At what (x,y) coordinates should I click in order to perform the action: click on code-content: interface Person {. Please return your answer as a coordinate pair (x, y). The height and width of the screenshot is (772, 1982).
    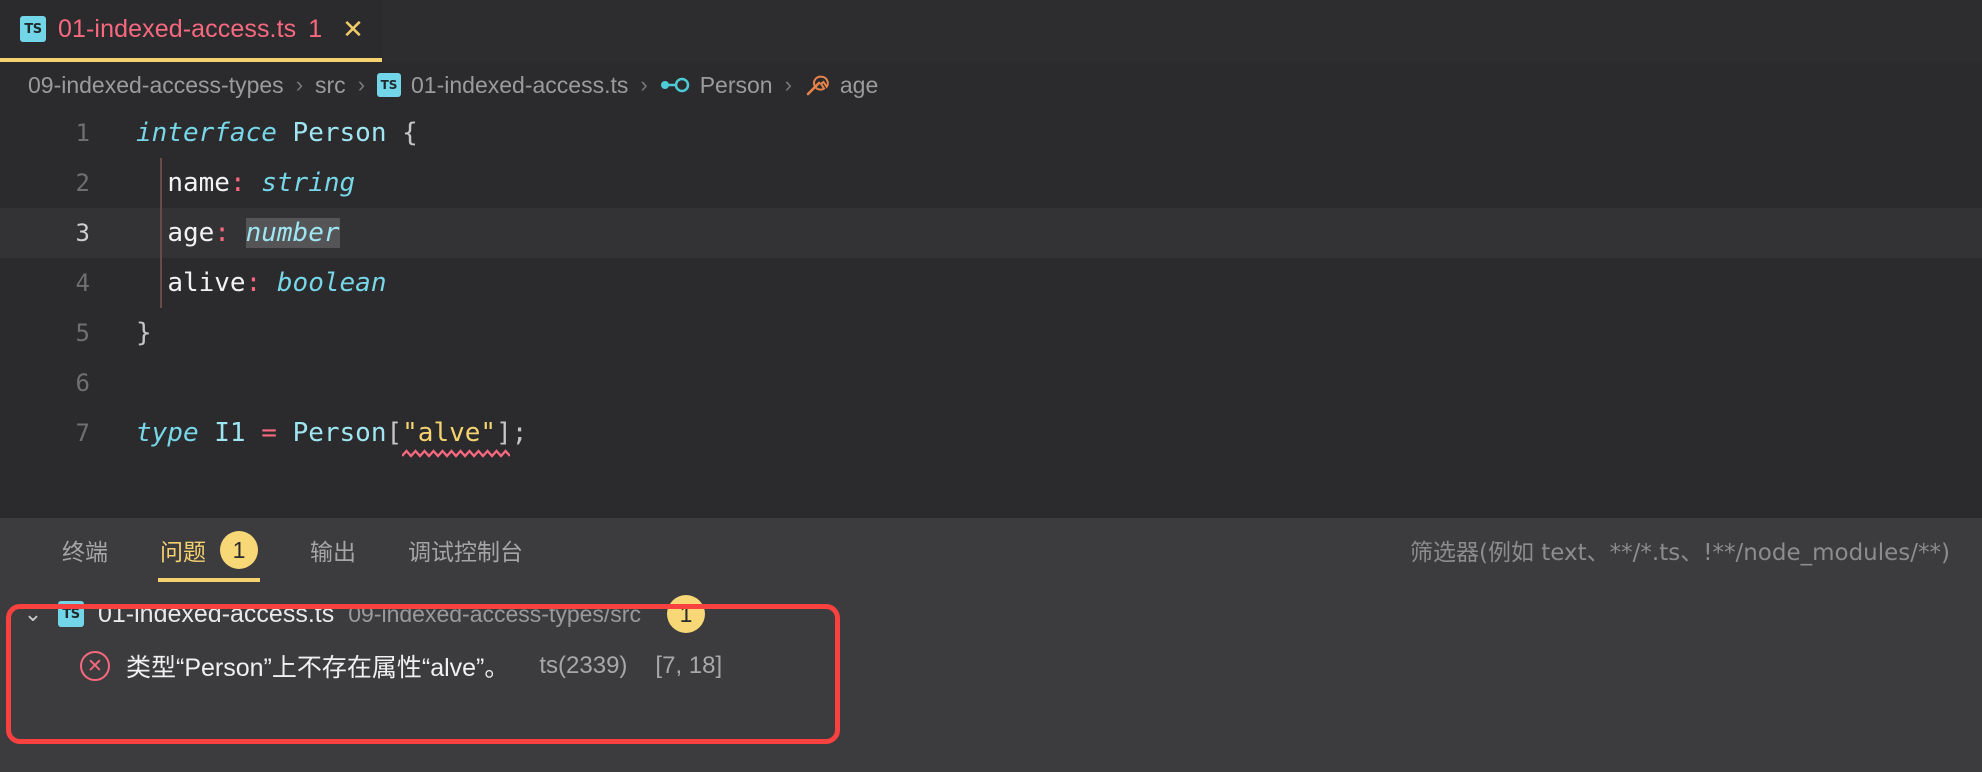
    Looking at the image, I should click on (265, 133).